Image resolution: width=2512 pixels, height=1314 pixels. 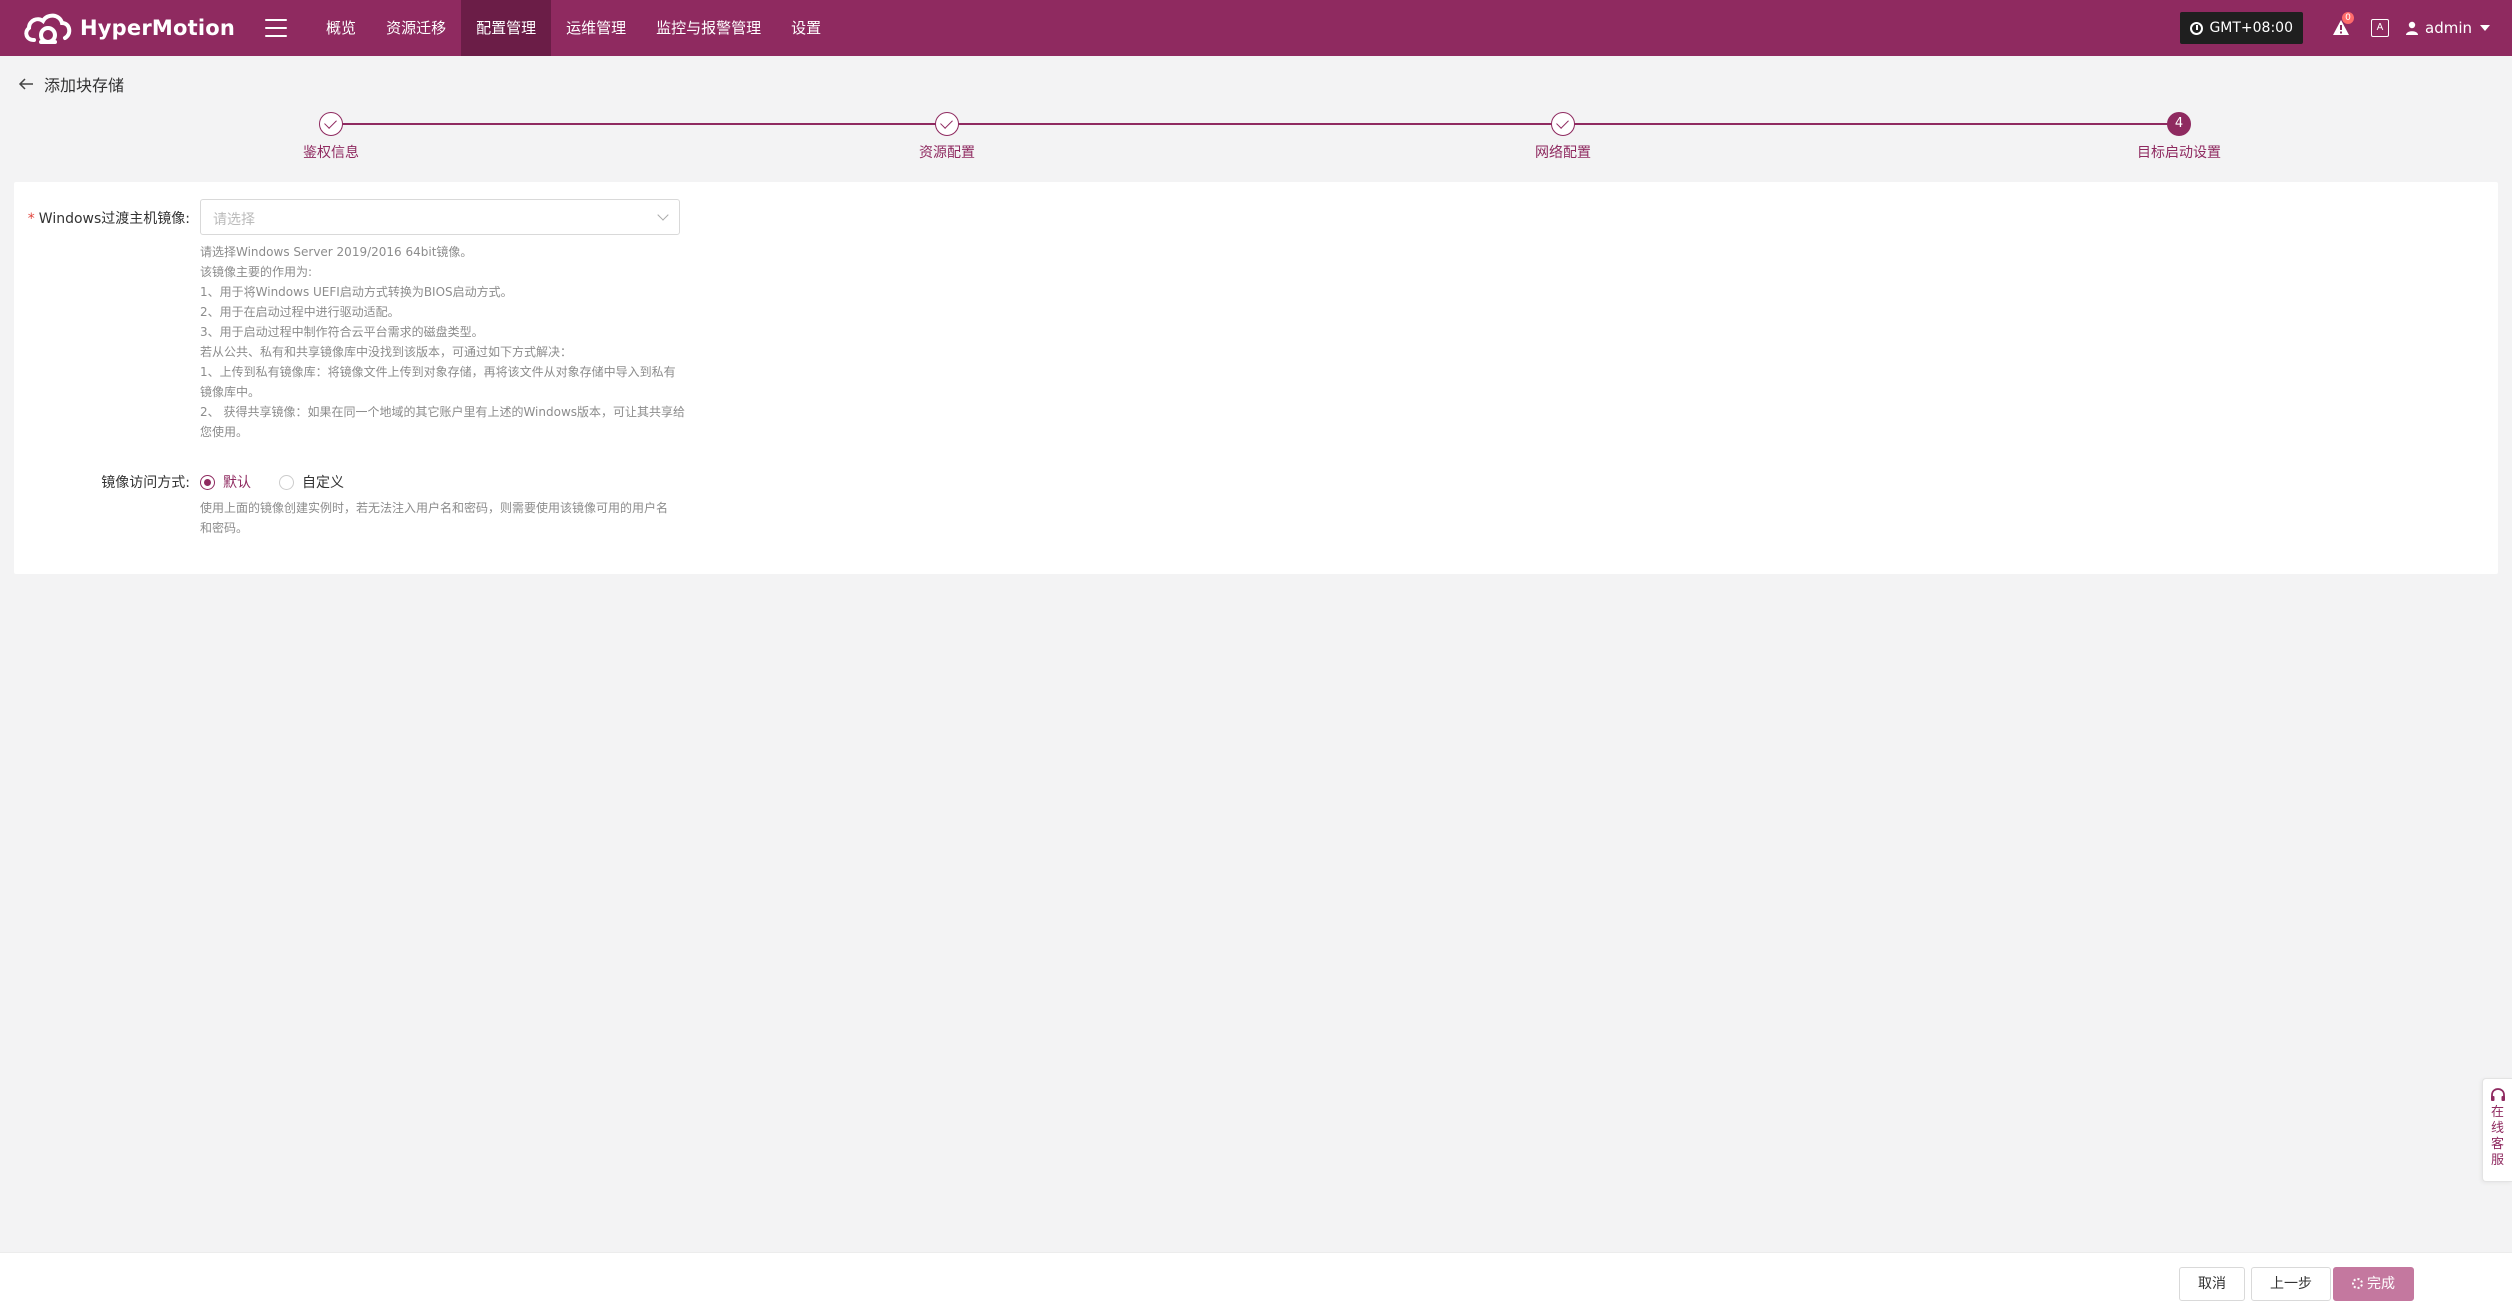 What do you see at coordinates (506, 28) in the screenshot?
I see `nav-item-config: 配置管理` at bounding box center [506, 28].